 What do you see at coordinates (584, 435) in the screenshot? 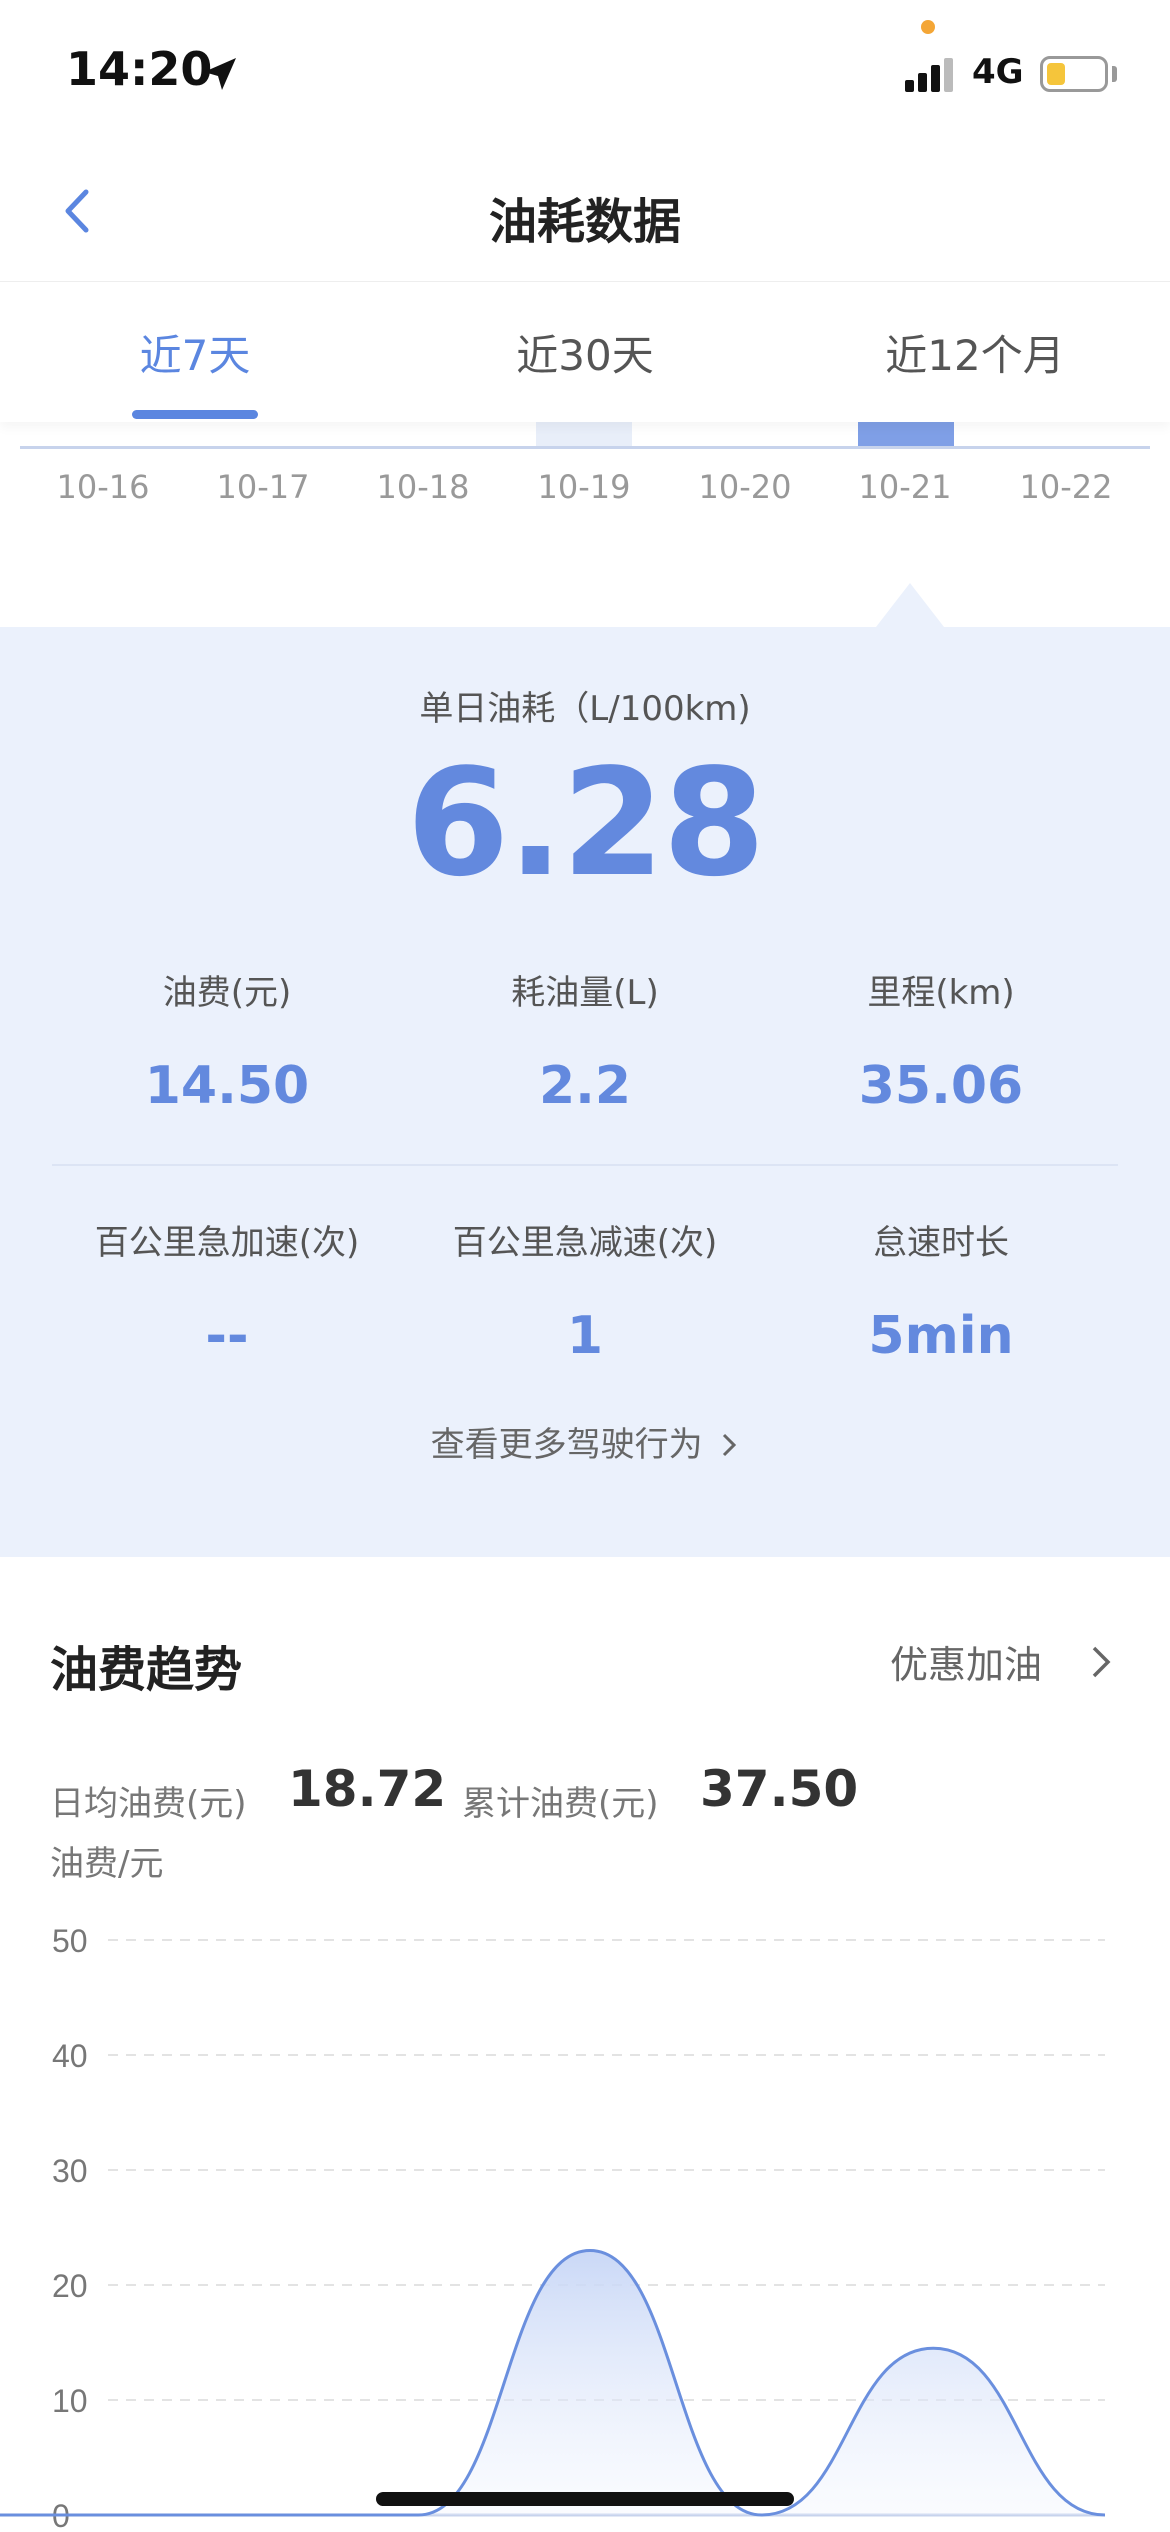
I see `strip-bar` at bounding box center [584, 435].